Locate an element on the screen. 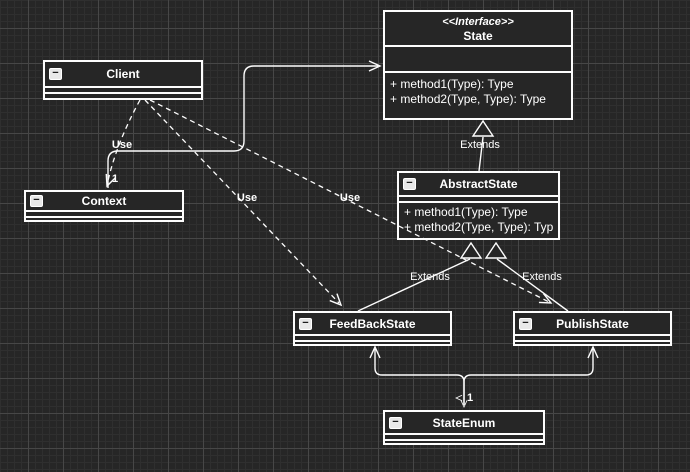  class-state-title-bar: <<Interface>> State is located at coordinates (478, 29).